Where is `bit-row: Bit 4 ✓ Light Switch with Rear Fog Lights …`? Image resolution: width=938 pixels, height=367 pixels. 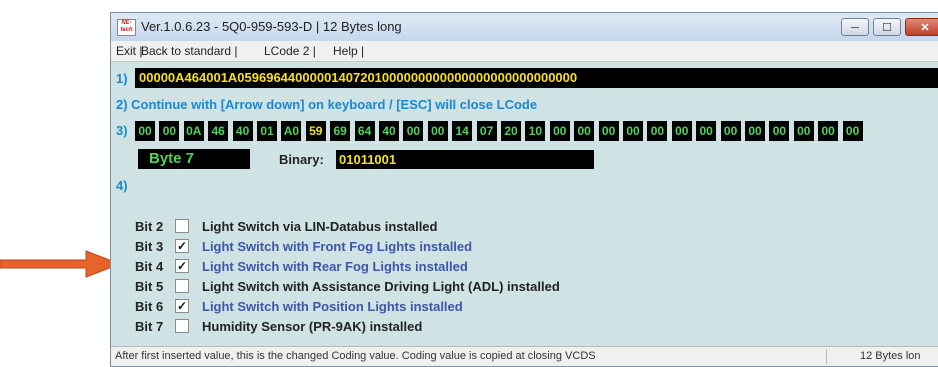
bit-row: Bit 4 ✓ Light Switch with Rear Fog Lights … is located at coordinates (461, 268).